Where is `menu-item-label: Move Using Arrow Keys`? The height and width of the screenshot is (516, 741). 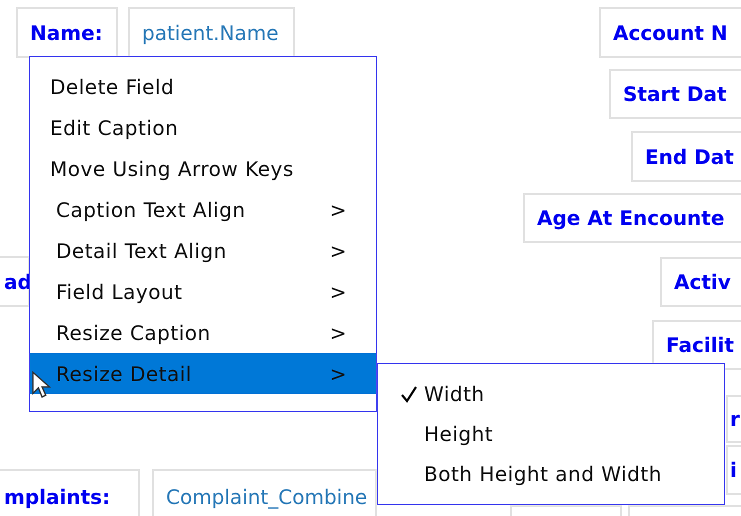
menu-item-label: Move Using Arrow Keys is located at coordinates (172, 168).